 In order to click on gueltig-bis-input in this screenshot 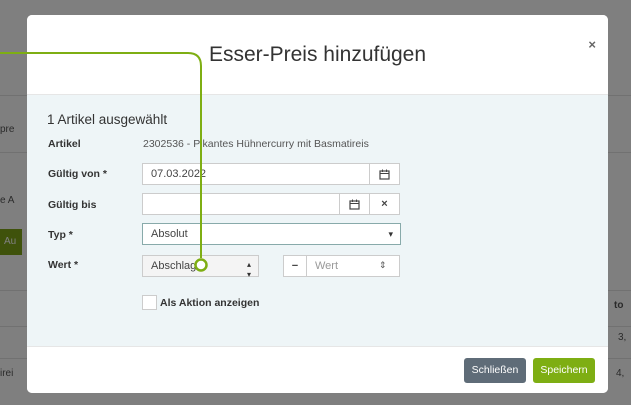, I will do `click(241, 204)`.